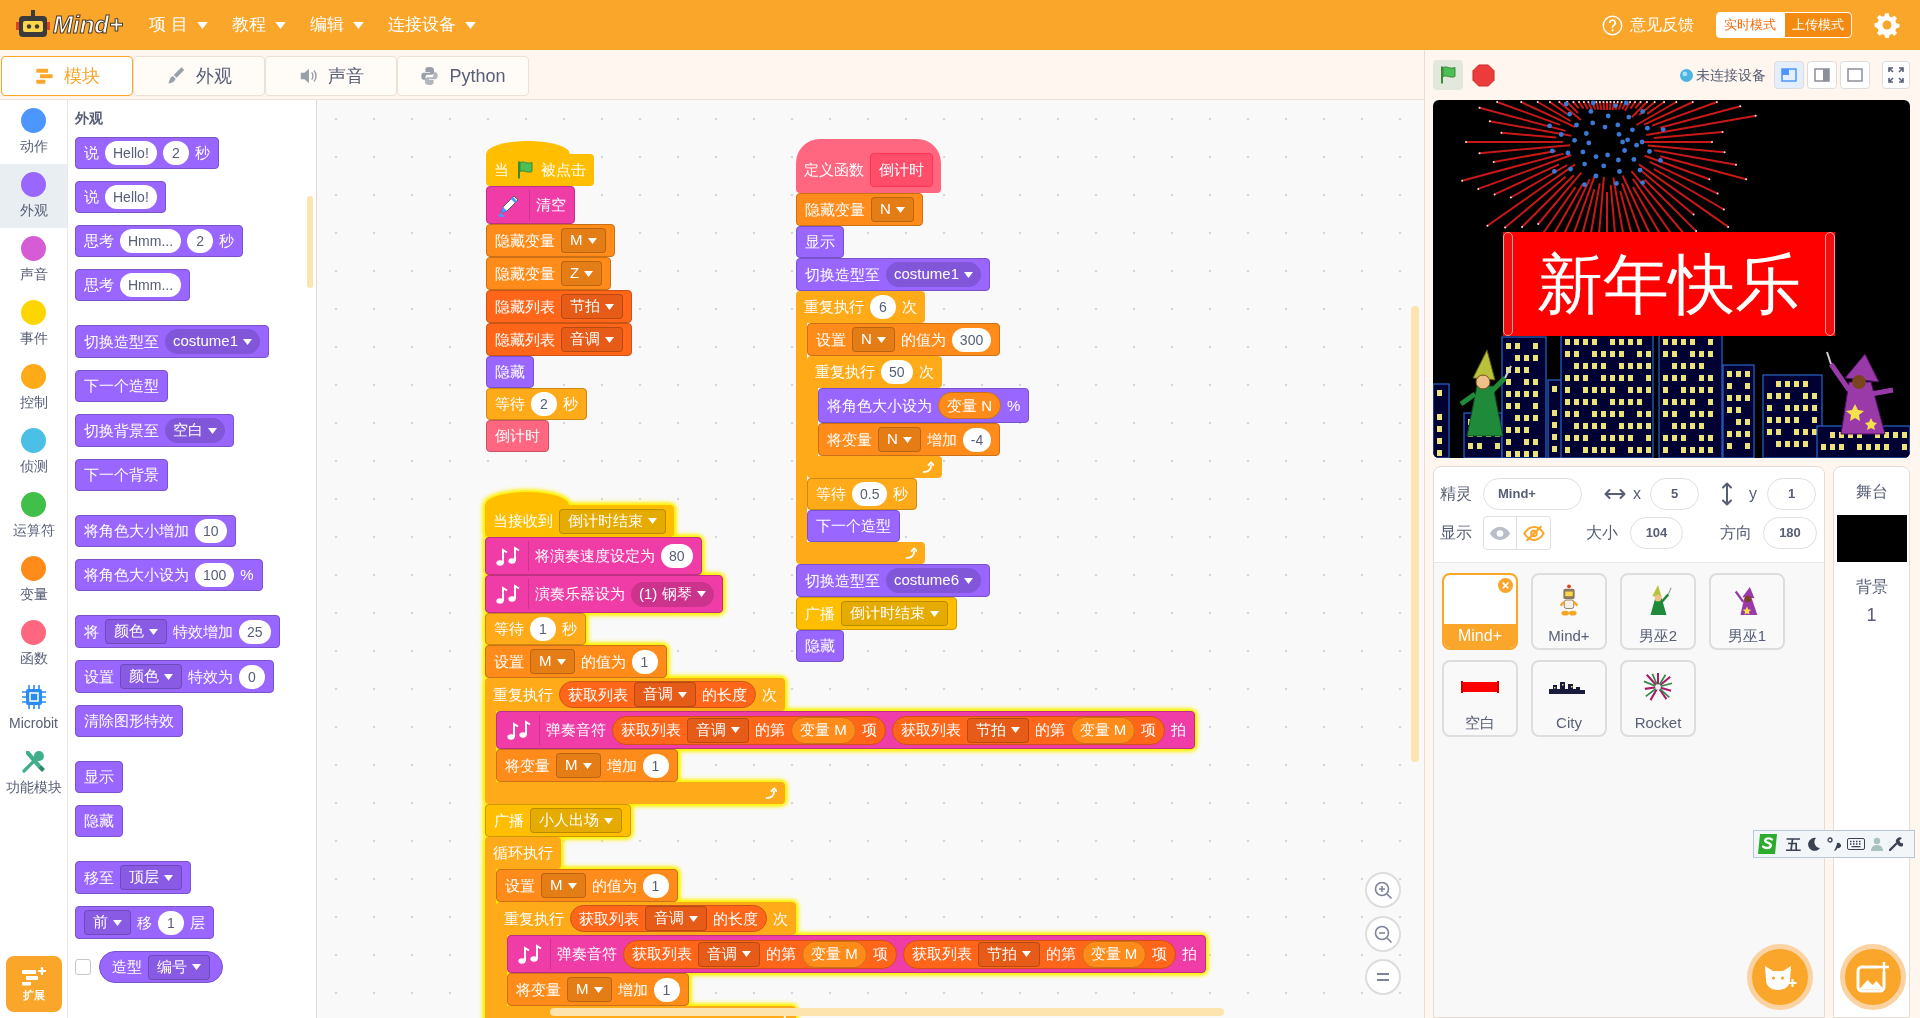 This screenshot has height=1018, width=1920. I want to click on reset-zoom-button, so click(1383, 977).